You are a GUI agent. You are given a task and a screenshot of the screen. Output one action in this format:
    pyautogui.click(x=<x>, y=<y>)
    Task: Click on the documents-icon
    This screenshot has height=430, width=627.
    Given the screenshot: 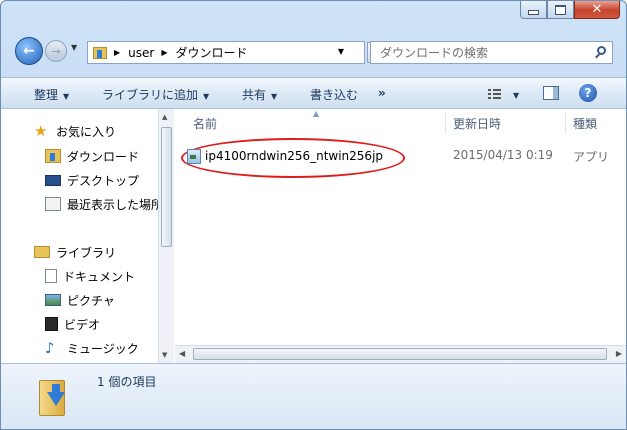 What is the action you would take?
    pyautogui.click(x=51, y=276)
    